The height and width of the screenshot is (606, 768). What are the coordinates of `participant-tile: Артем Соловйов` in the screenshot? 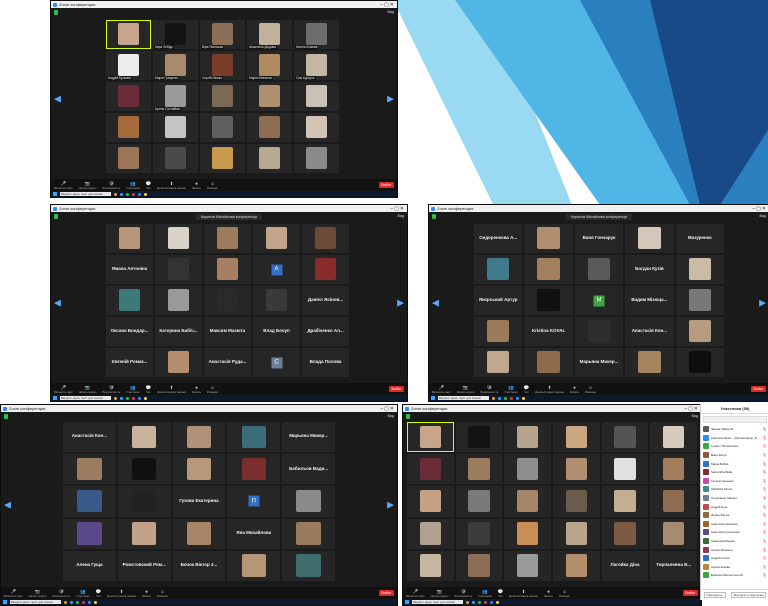 It's located at (175, 96).